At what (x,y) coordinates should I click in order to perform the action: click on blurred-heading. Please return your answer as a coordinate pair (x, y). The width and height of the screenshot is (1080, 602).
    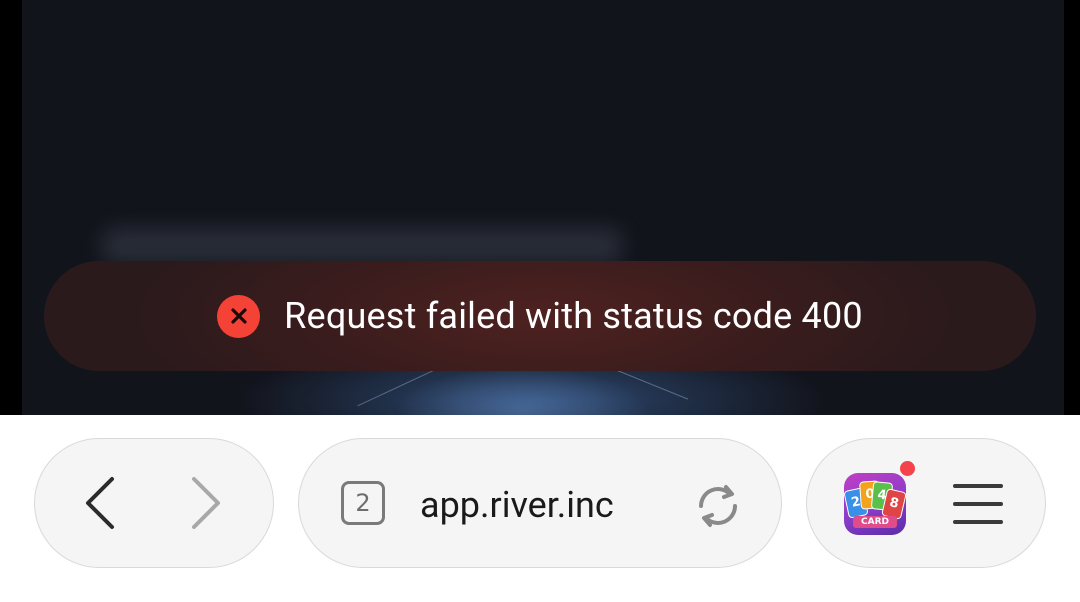
    Looking at the image, I should click on (362, 246).